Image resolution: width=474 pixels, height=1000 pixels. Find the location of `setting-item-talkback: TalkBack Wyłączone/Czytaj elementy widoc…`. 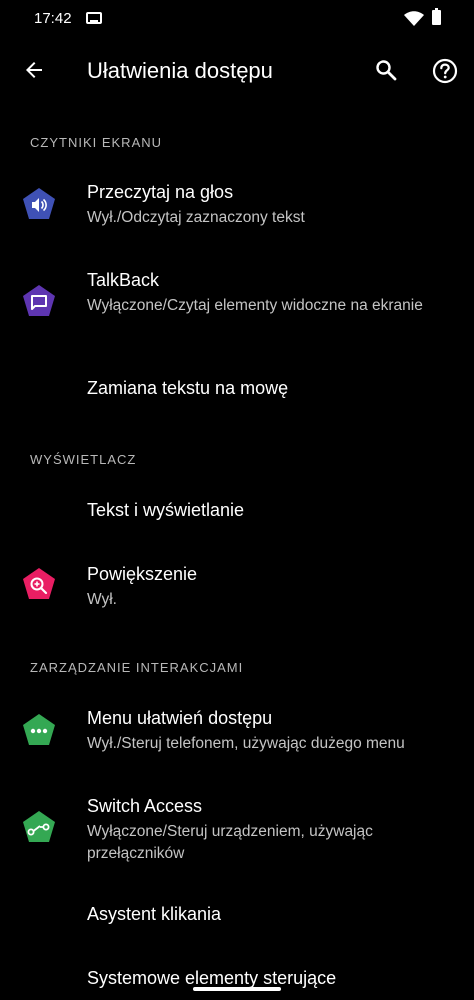

setting-item-talkback: TalkBack Wyłączone/Czytaj elementy widoc… is located at coordinates (237, 306).